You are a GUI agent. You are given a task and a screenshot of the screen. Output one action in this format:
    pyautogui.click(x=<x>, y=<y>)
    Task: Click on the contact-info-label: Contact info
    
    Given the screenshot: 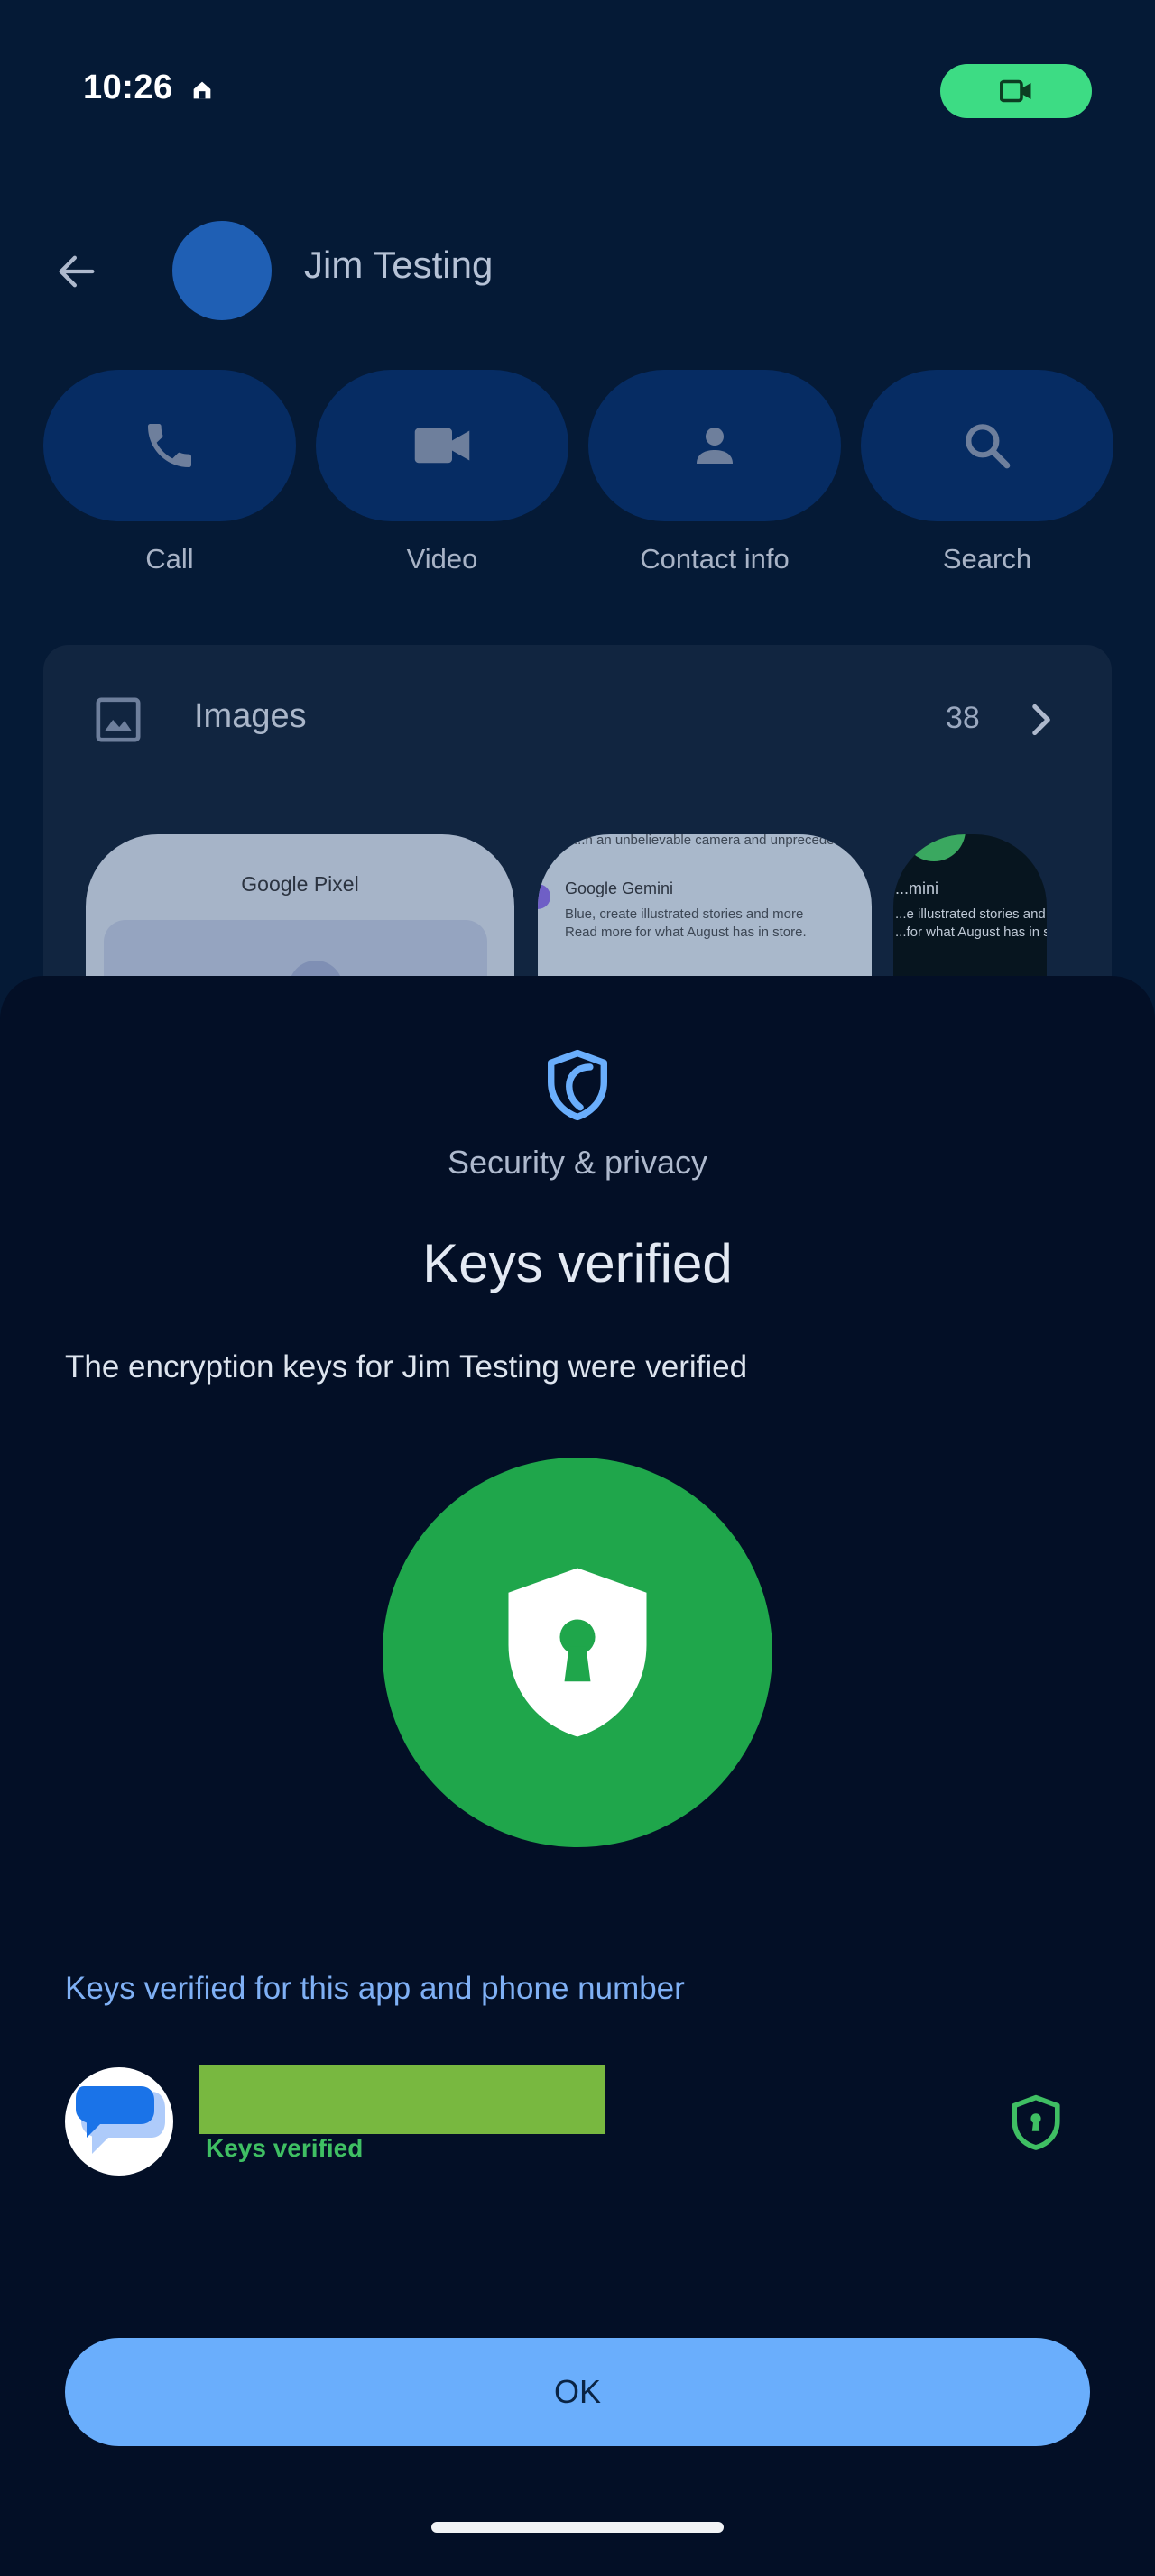 What is the action you would take?
    pyautogui.click(x=715, y=559)
    